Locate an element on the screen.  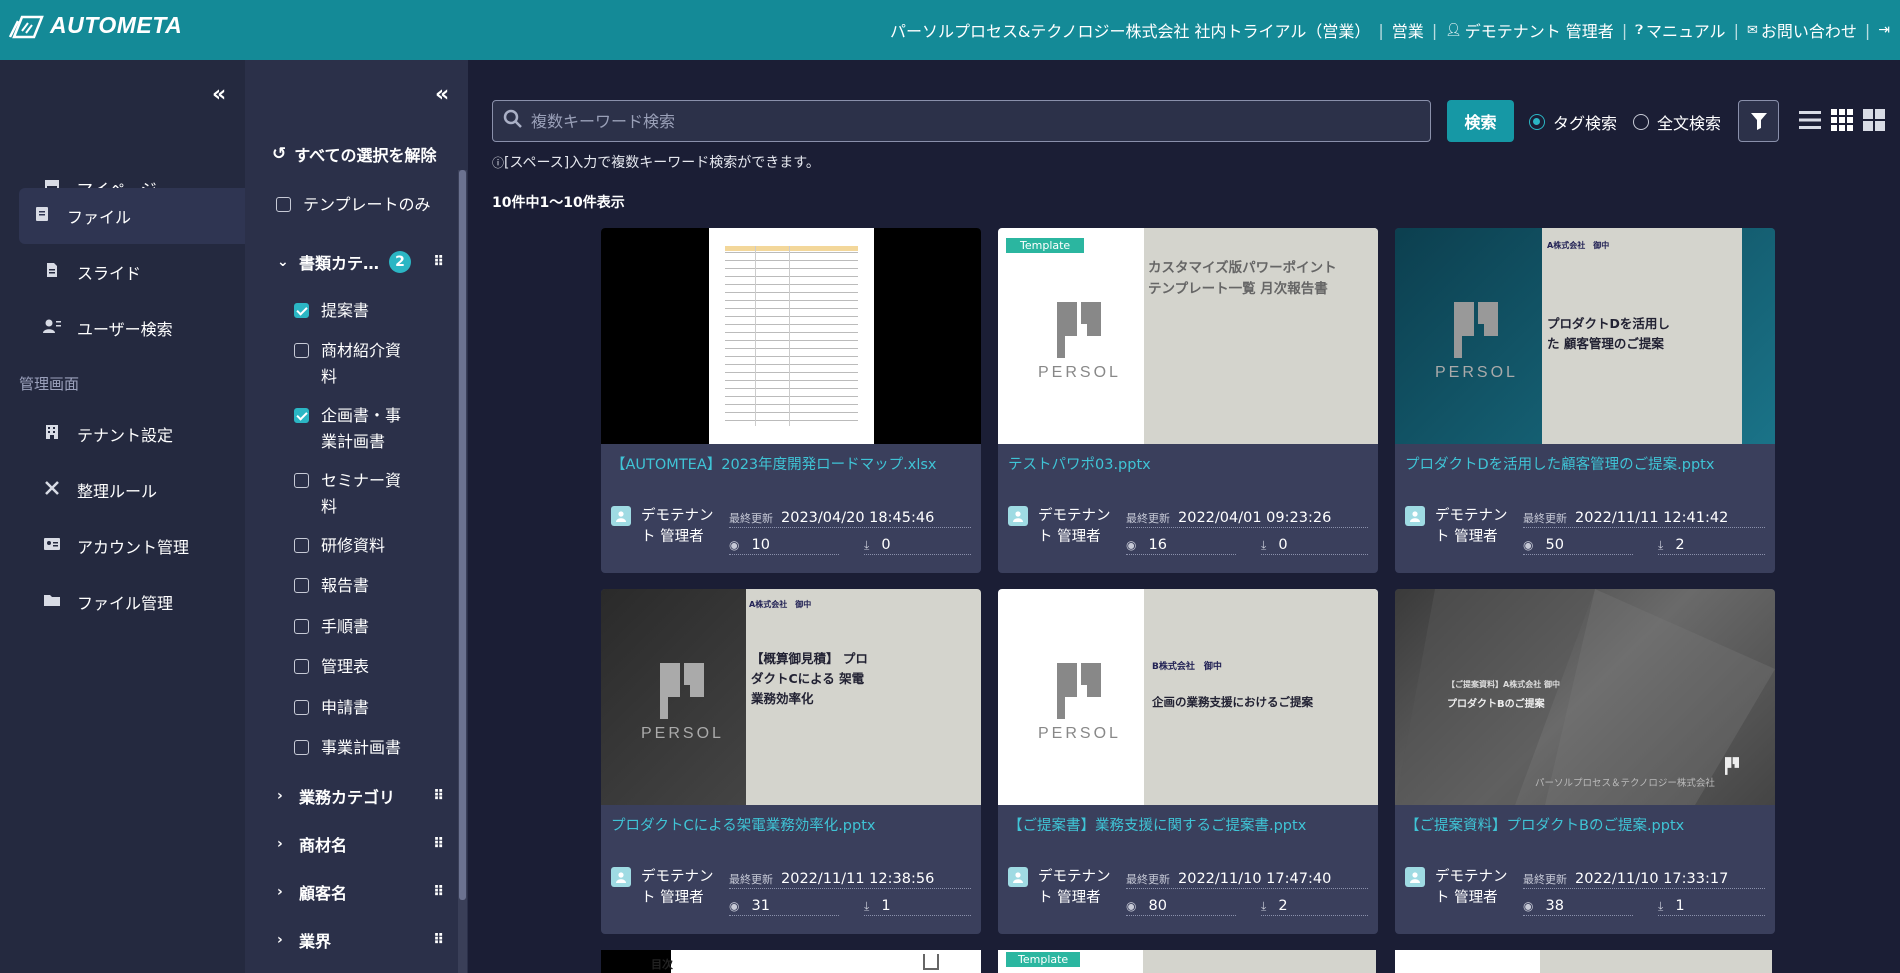
contact-link: お問い合わせ is located at coordinates (1809, 30).